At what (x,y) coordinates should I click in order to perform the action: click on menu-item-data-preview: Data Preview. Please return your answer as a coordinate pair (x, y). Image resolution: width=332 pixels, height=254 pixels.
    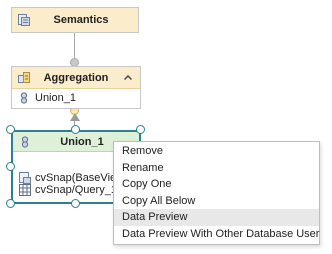
    Looking at the image, I should click on (216, 217).